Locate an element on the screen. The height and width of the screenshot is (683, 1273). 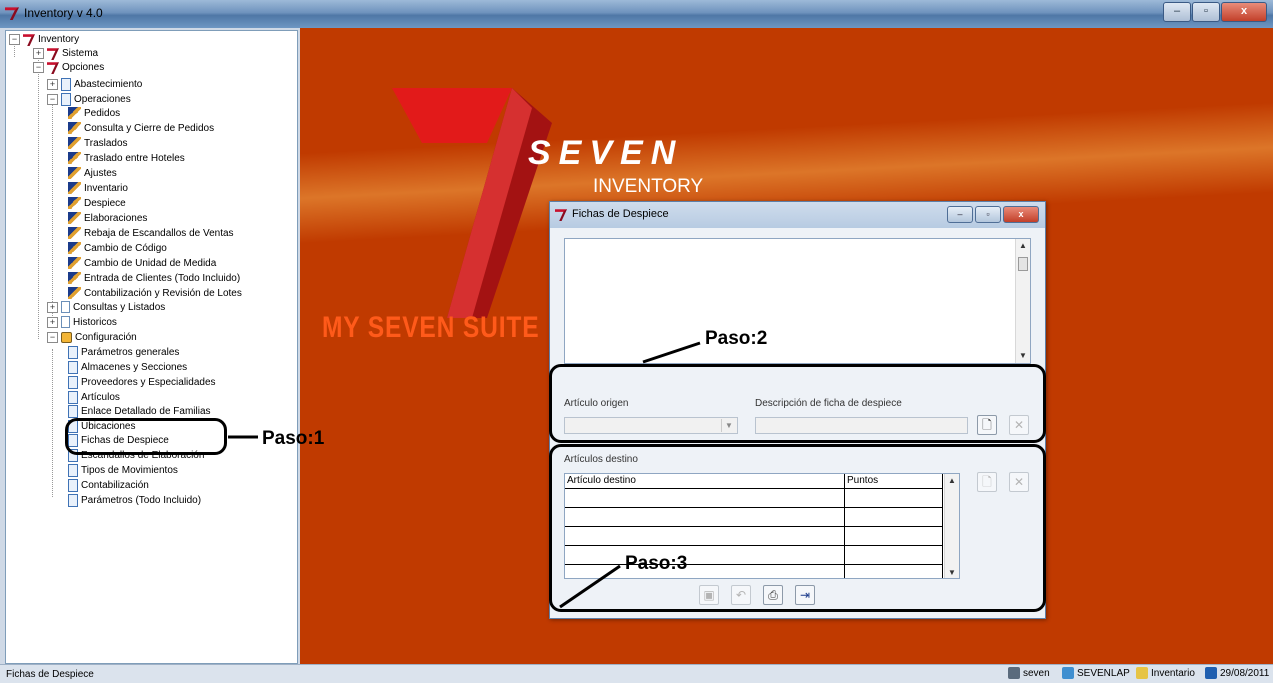
tree-item-cambio-codigo: Cambio de Código is located at coordinates (117, 249).